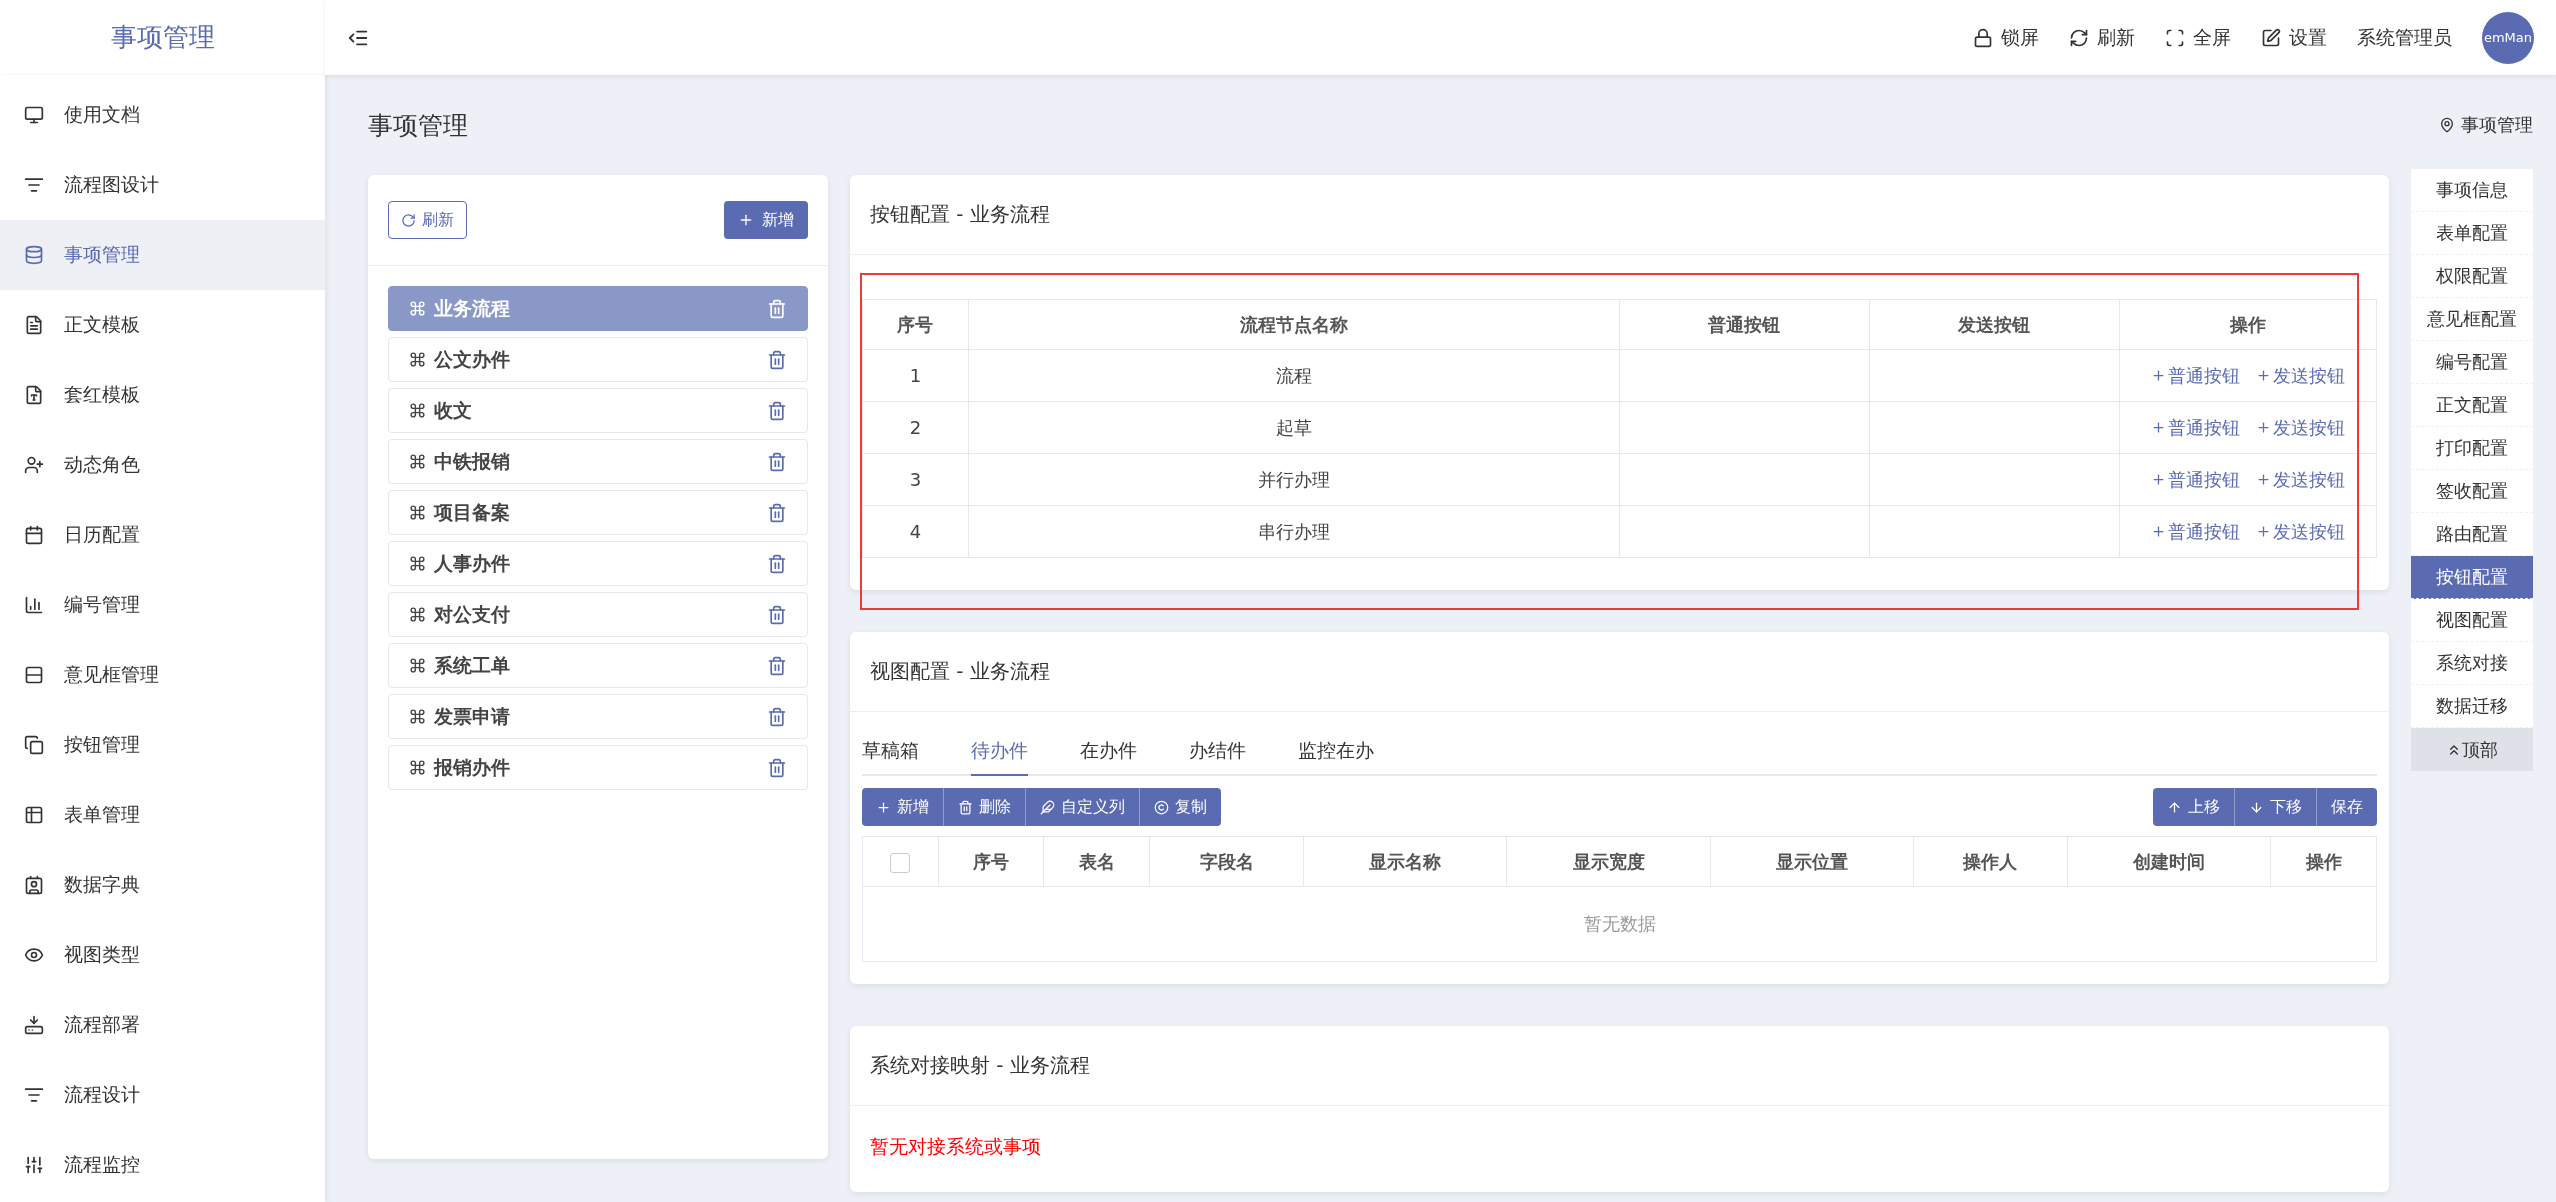 Image resolution: width=2556 pixels, height=1202 pixels. What do you see at coordinates (999, 757) in the screenshot?
I see `view-tab: 待办件` at bounding box center [999, 757].